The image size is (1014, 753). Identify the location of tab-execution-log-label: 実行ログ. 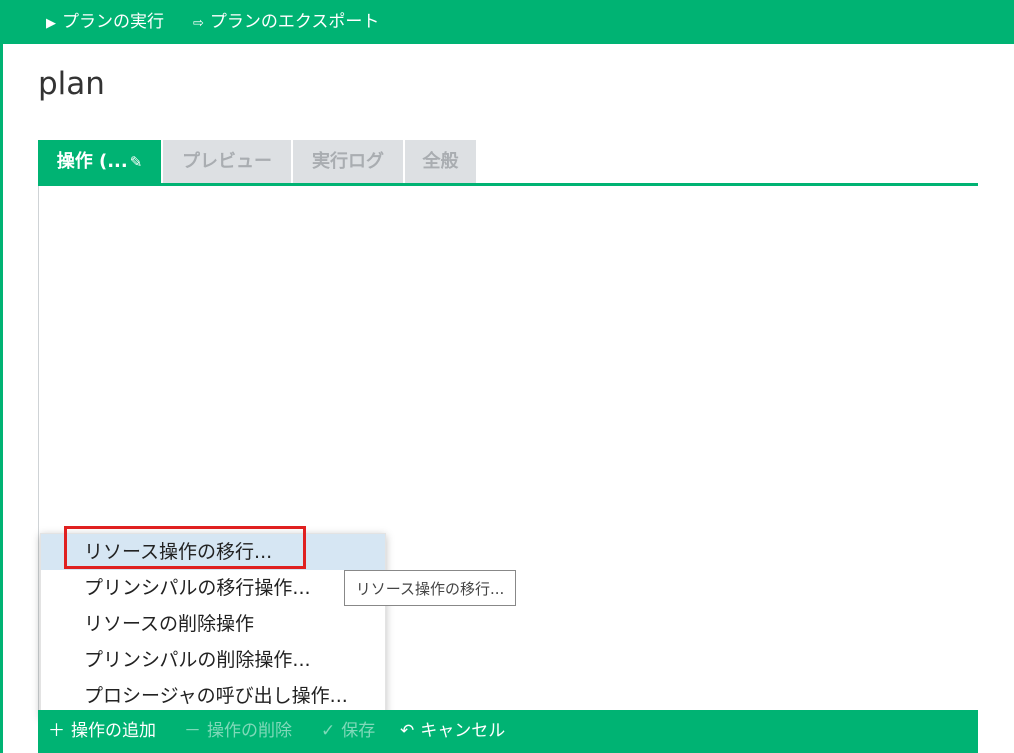
(348, 161).